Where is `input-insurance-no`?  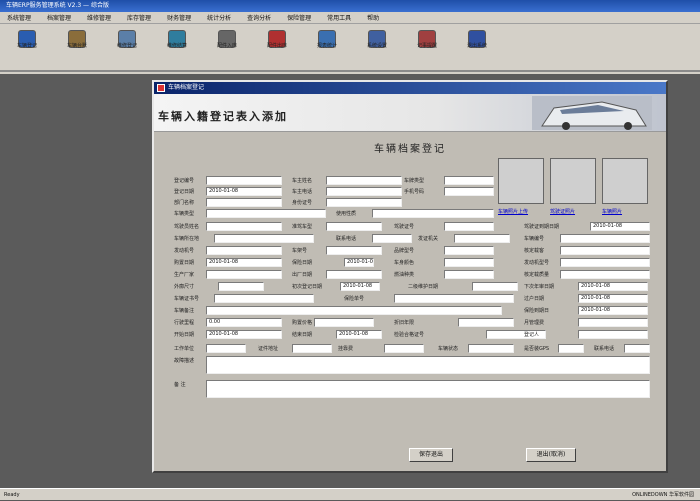
input-insurance-no is located at coordinates (454, 298).